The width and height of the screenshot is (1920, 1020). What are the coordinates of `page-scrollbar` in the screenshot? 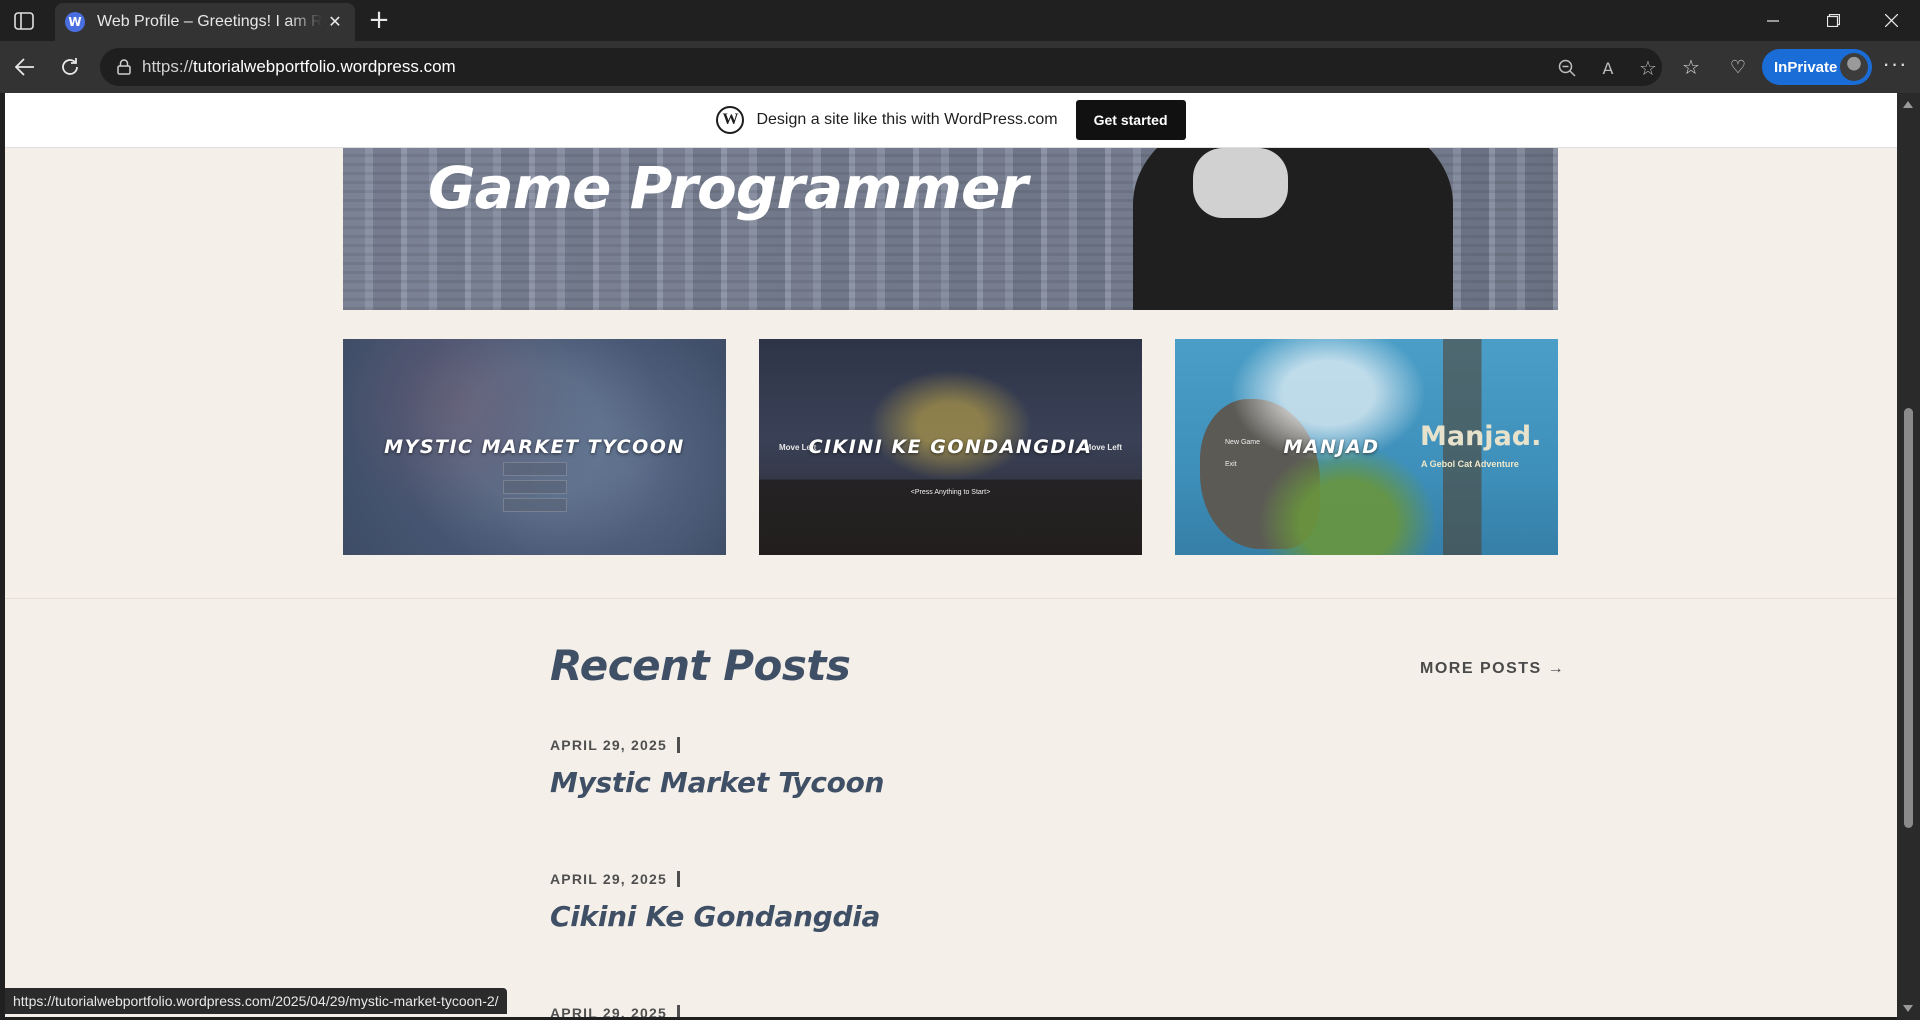 It's located at (1908, 556).